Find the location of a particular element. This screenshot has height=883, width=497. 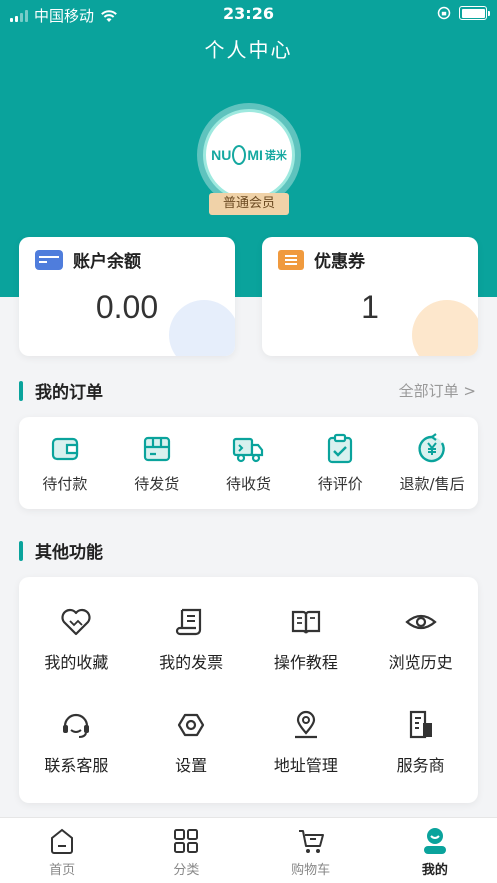

profile-icon is located at coordinates (434, 841).